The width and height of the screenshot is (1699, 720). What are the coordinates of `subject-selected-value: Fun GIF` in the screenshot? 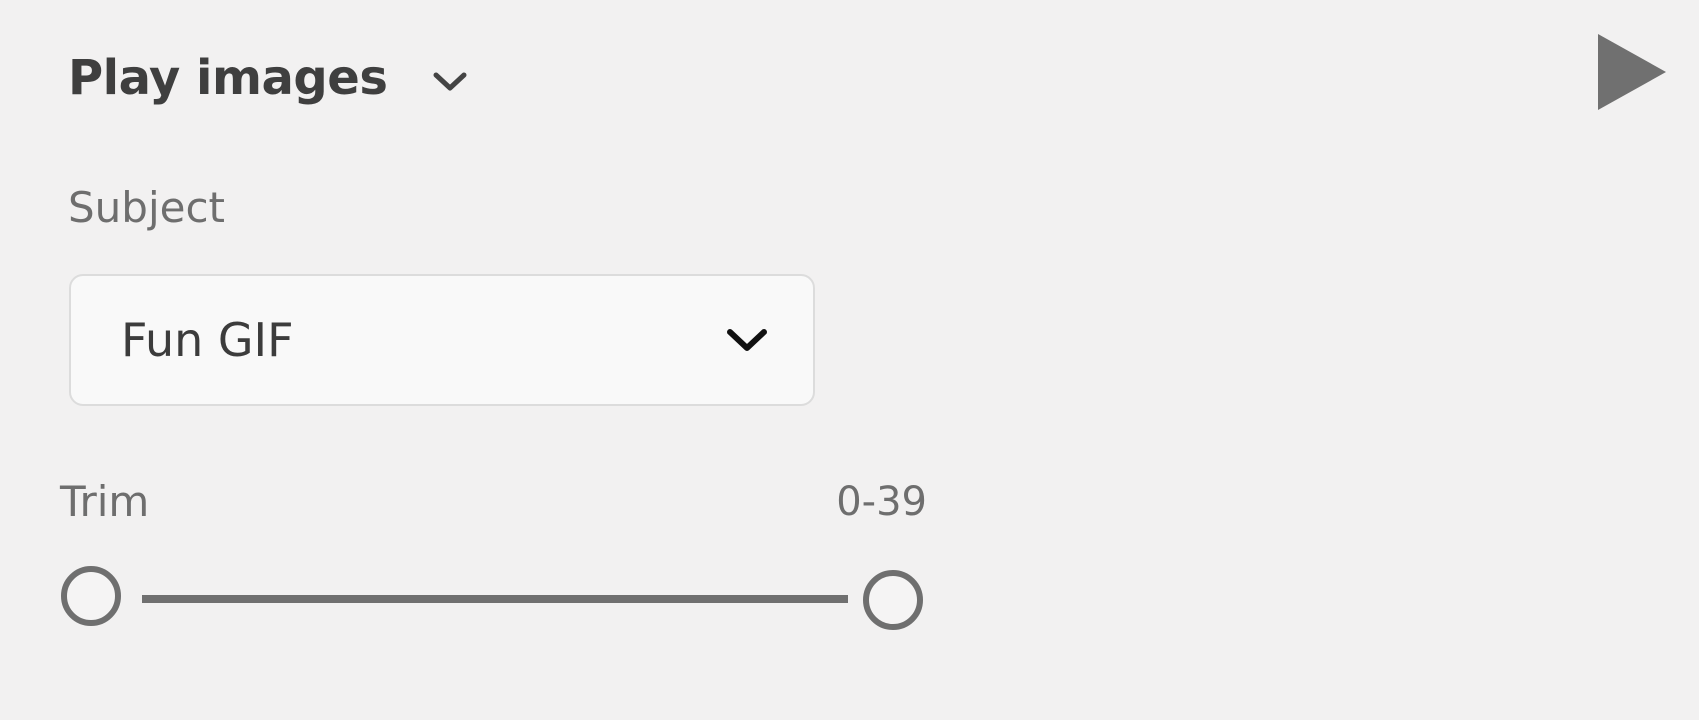 It's located at (207, 340).